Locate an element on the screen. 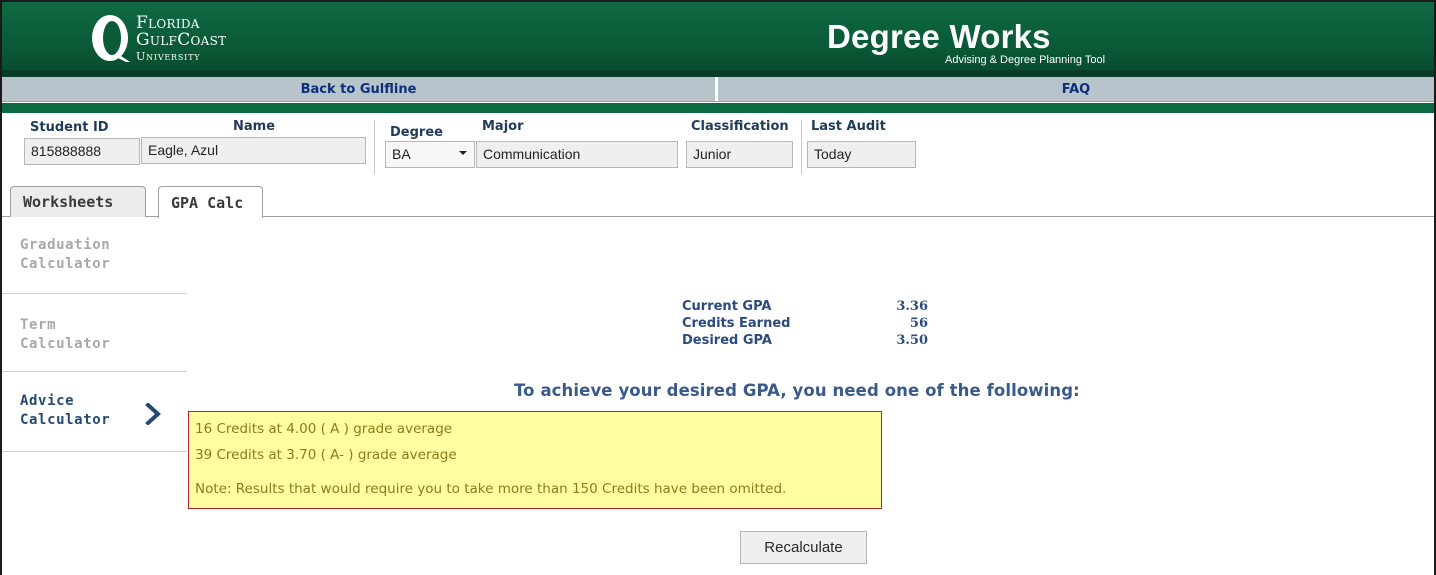 The height and width of the screenshot is (575, 1436). logo-word-gulfcoast: GulfCoast is located at coordinates (181, 39).